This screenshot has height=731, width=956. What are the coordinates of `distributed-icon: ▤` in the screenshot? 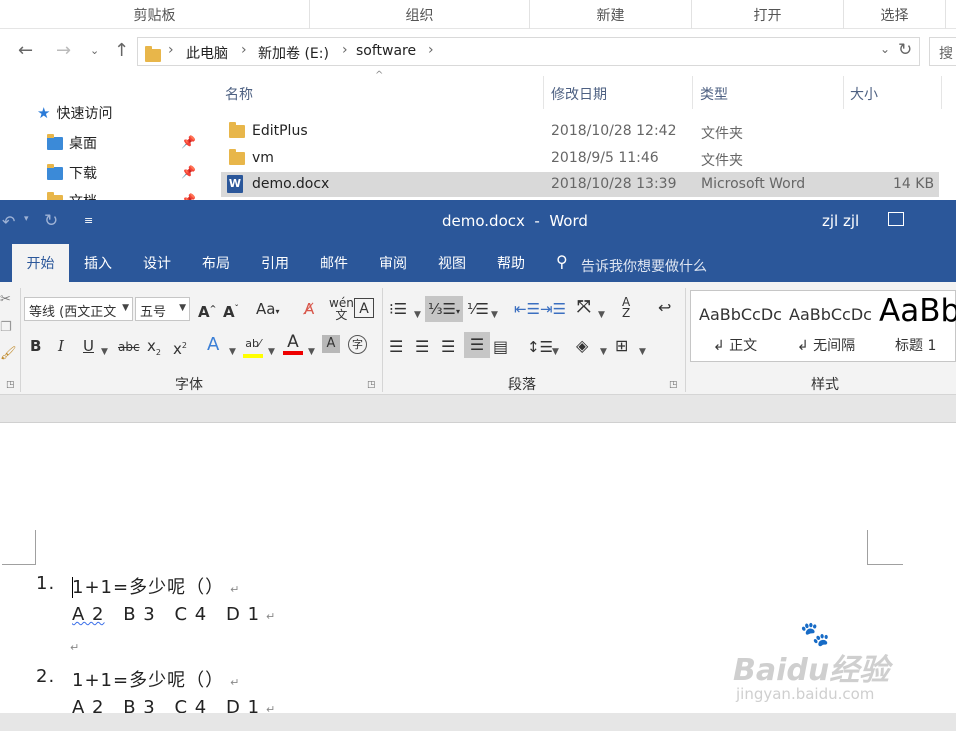 It's located at (500, 347).